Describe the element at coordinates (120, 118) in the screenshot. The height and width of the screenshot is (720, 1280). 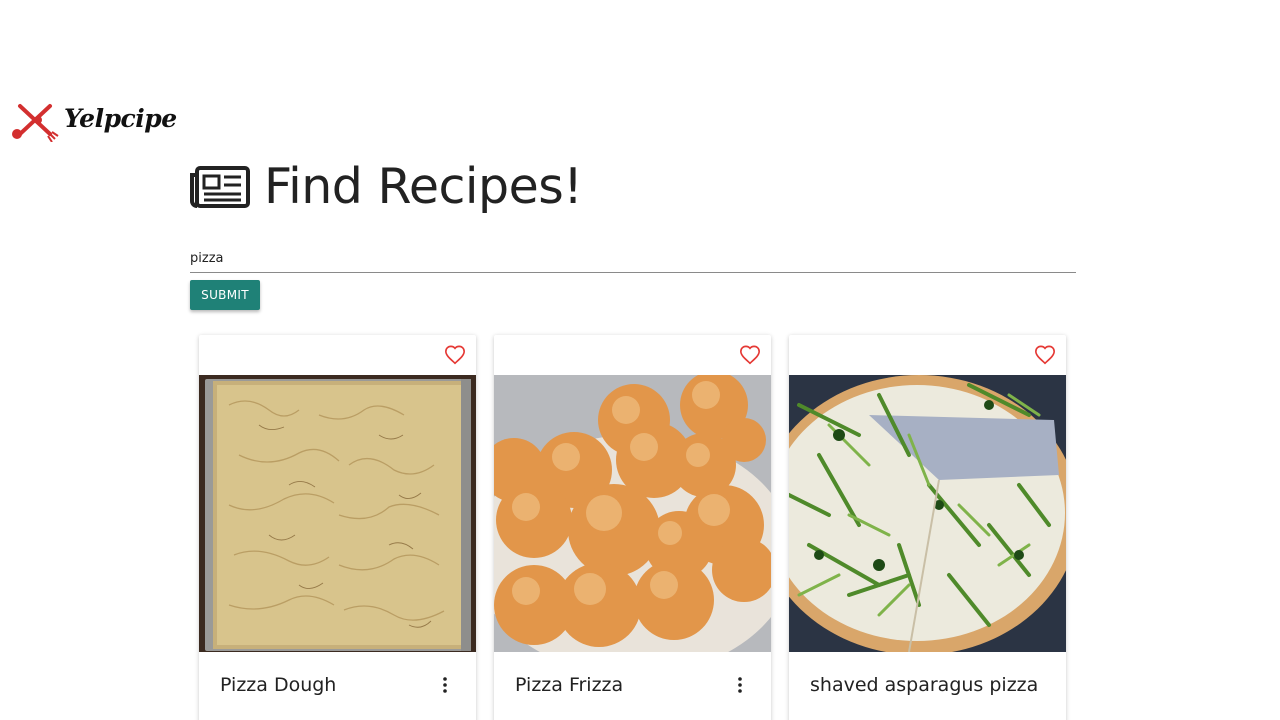
I see `brand-name: Yelpcipe` at that location.